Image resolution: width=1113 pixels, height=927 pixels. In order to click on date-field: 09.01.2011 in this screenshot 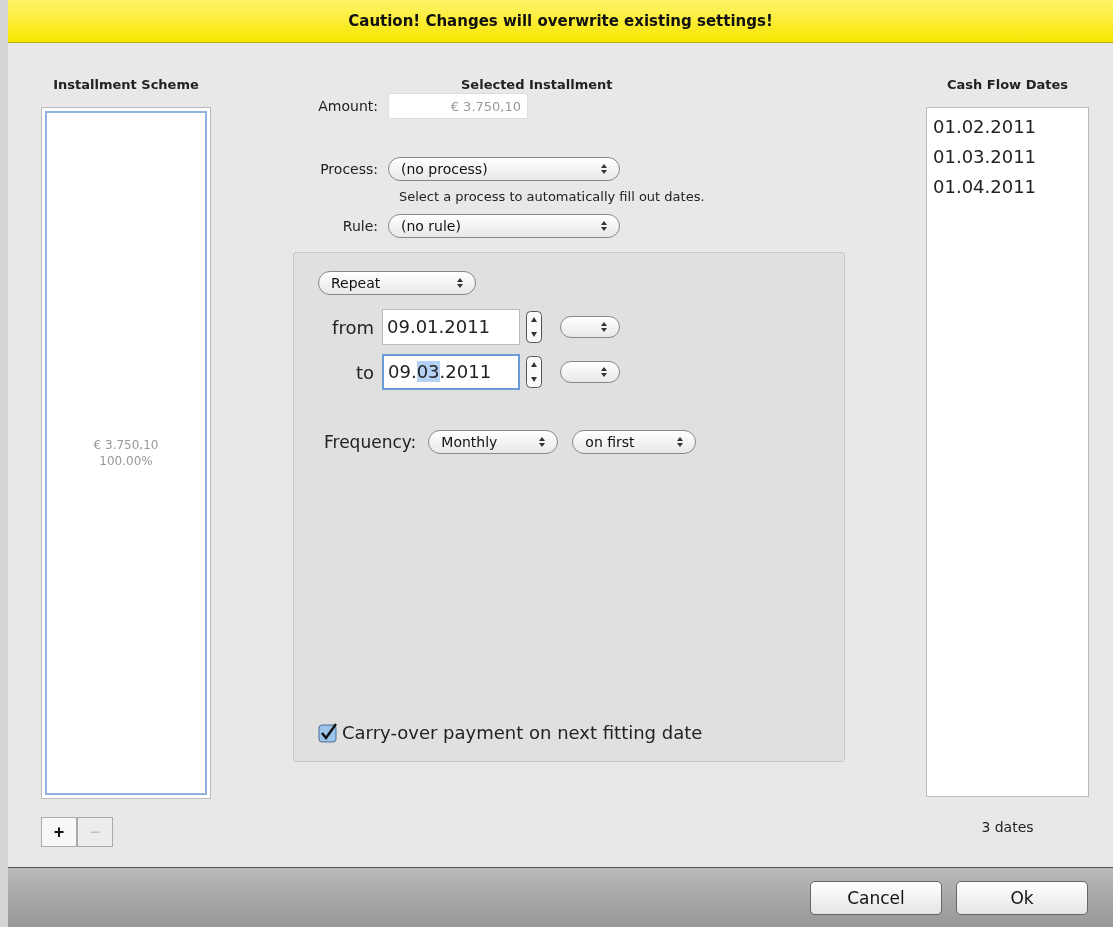, I will do `click(451, 327)`.